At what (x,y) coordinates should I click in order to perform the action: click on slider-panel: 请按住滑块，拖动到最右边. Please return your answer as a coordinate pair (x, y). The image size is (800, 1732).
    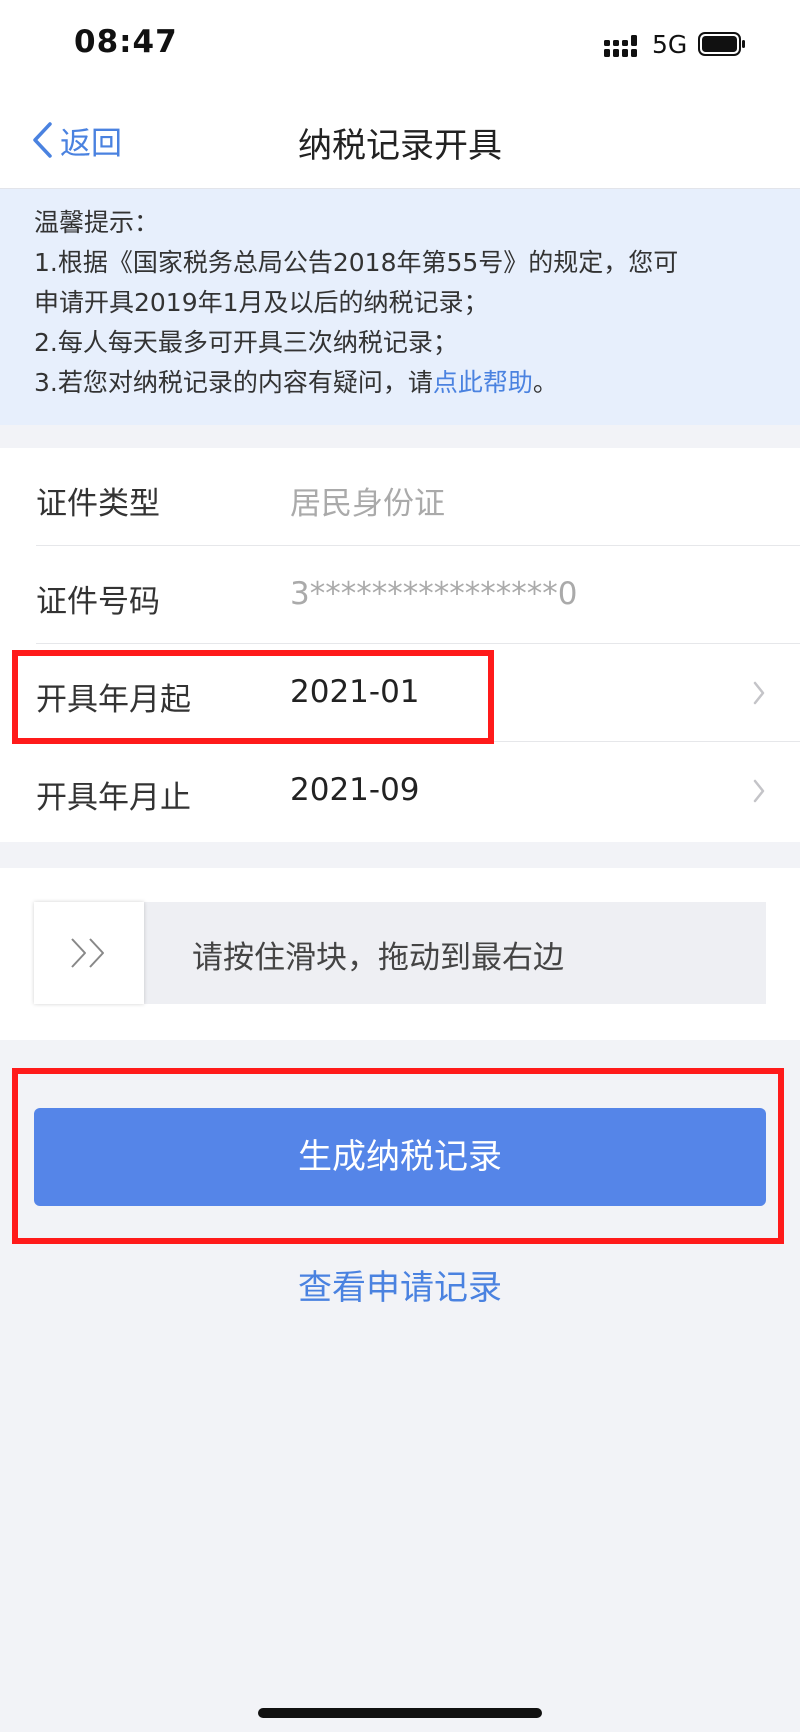
    Looking at the image, I should click on (400, 954).